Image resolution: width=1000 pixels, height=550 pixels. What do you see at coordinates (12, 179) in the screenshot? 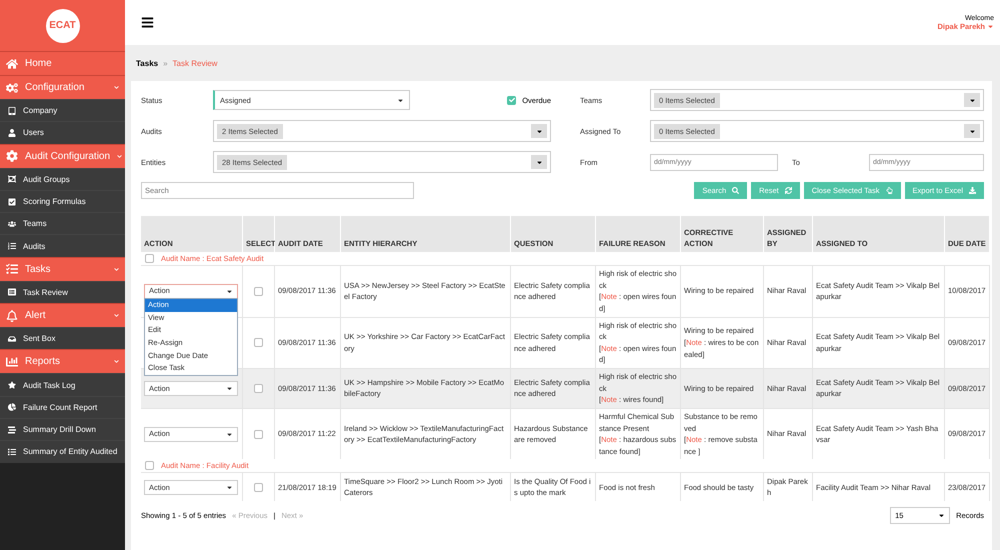
I see `group-icon` at bounding box center [12, 179].